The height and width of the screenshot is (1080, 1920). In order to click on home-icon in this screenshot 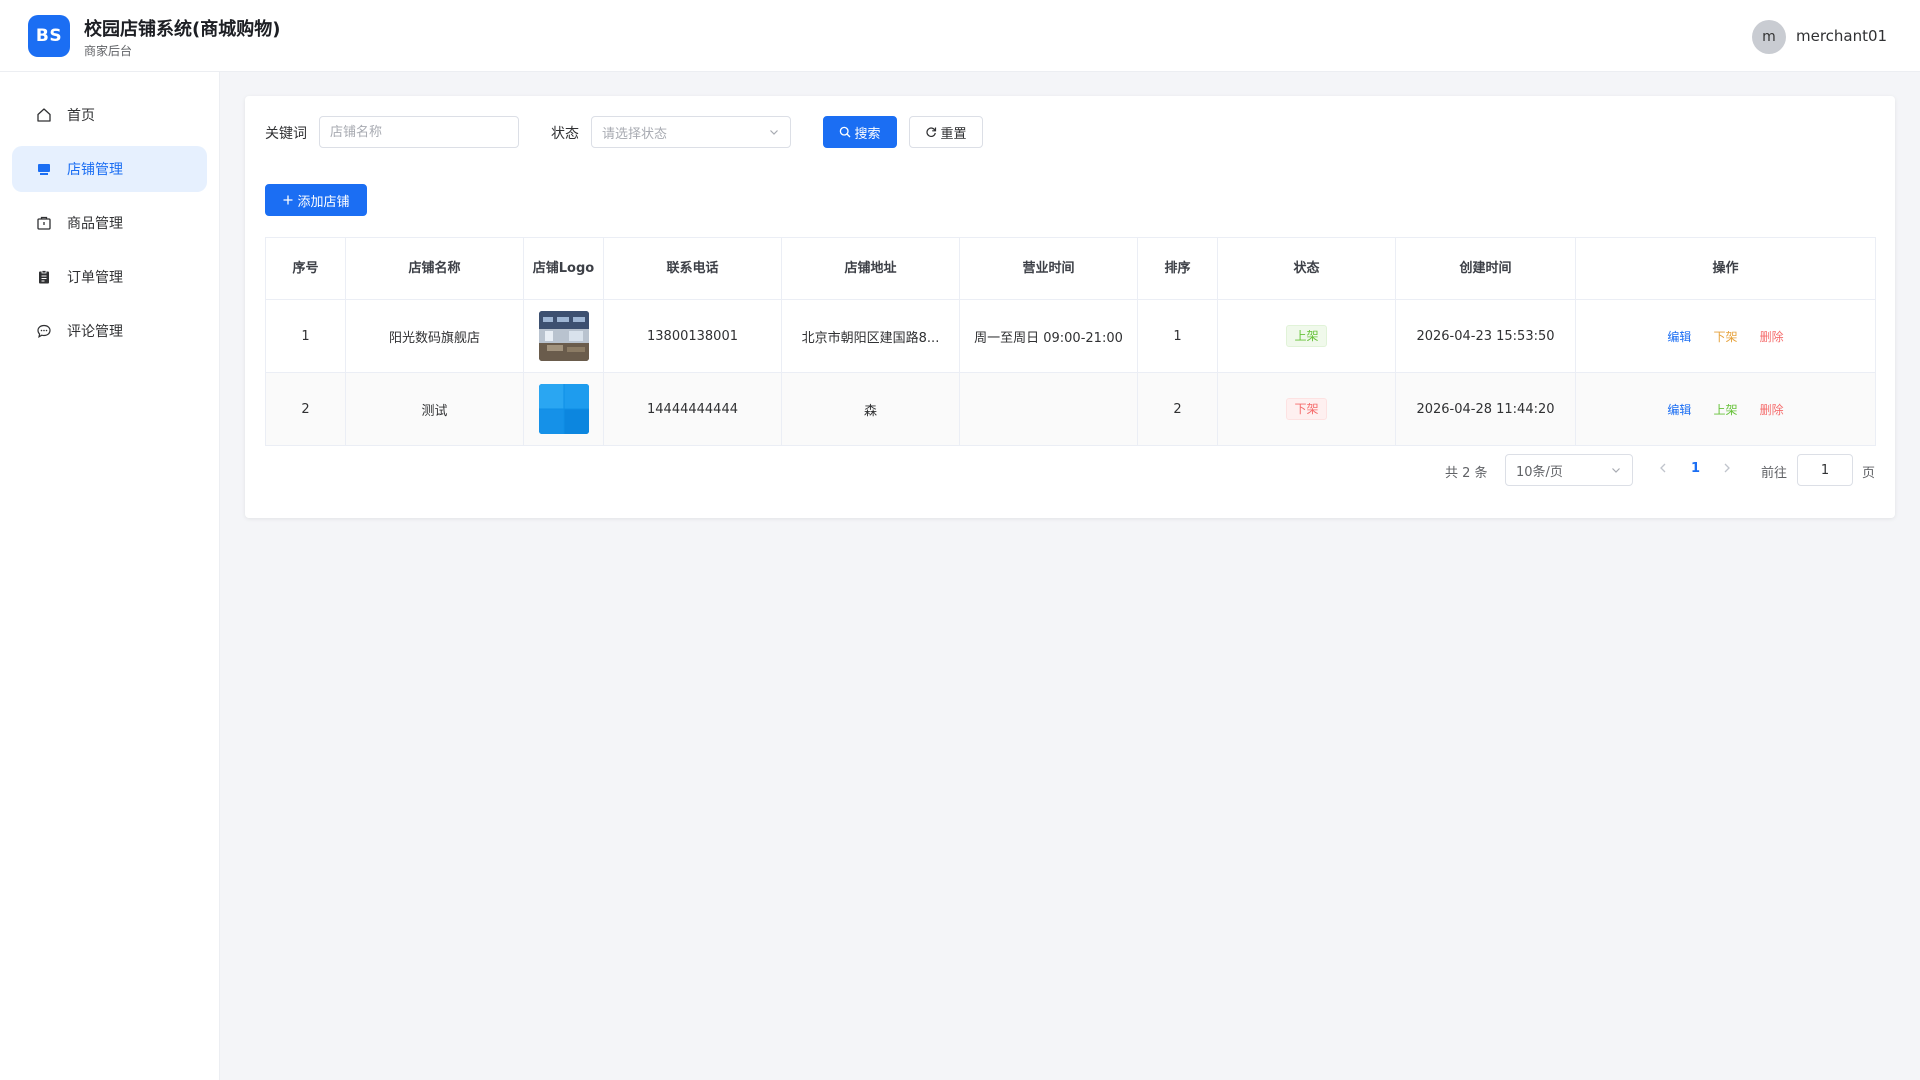, I will do `click(44, 115)`.